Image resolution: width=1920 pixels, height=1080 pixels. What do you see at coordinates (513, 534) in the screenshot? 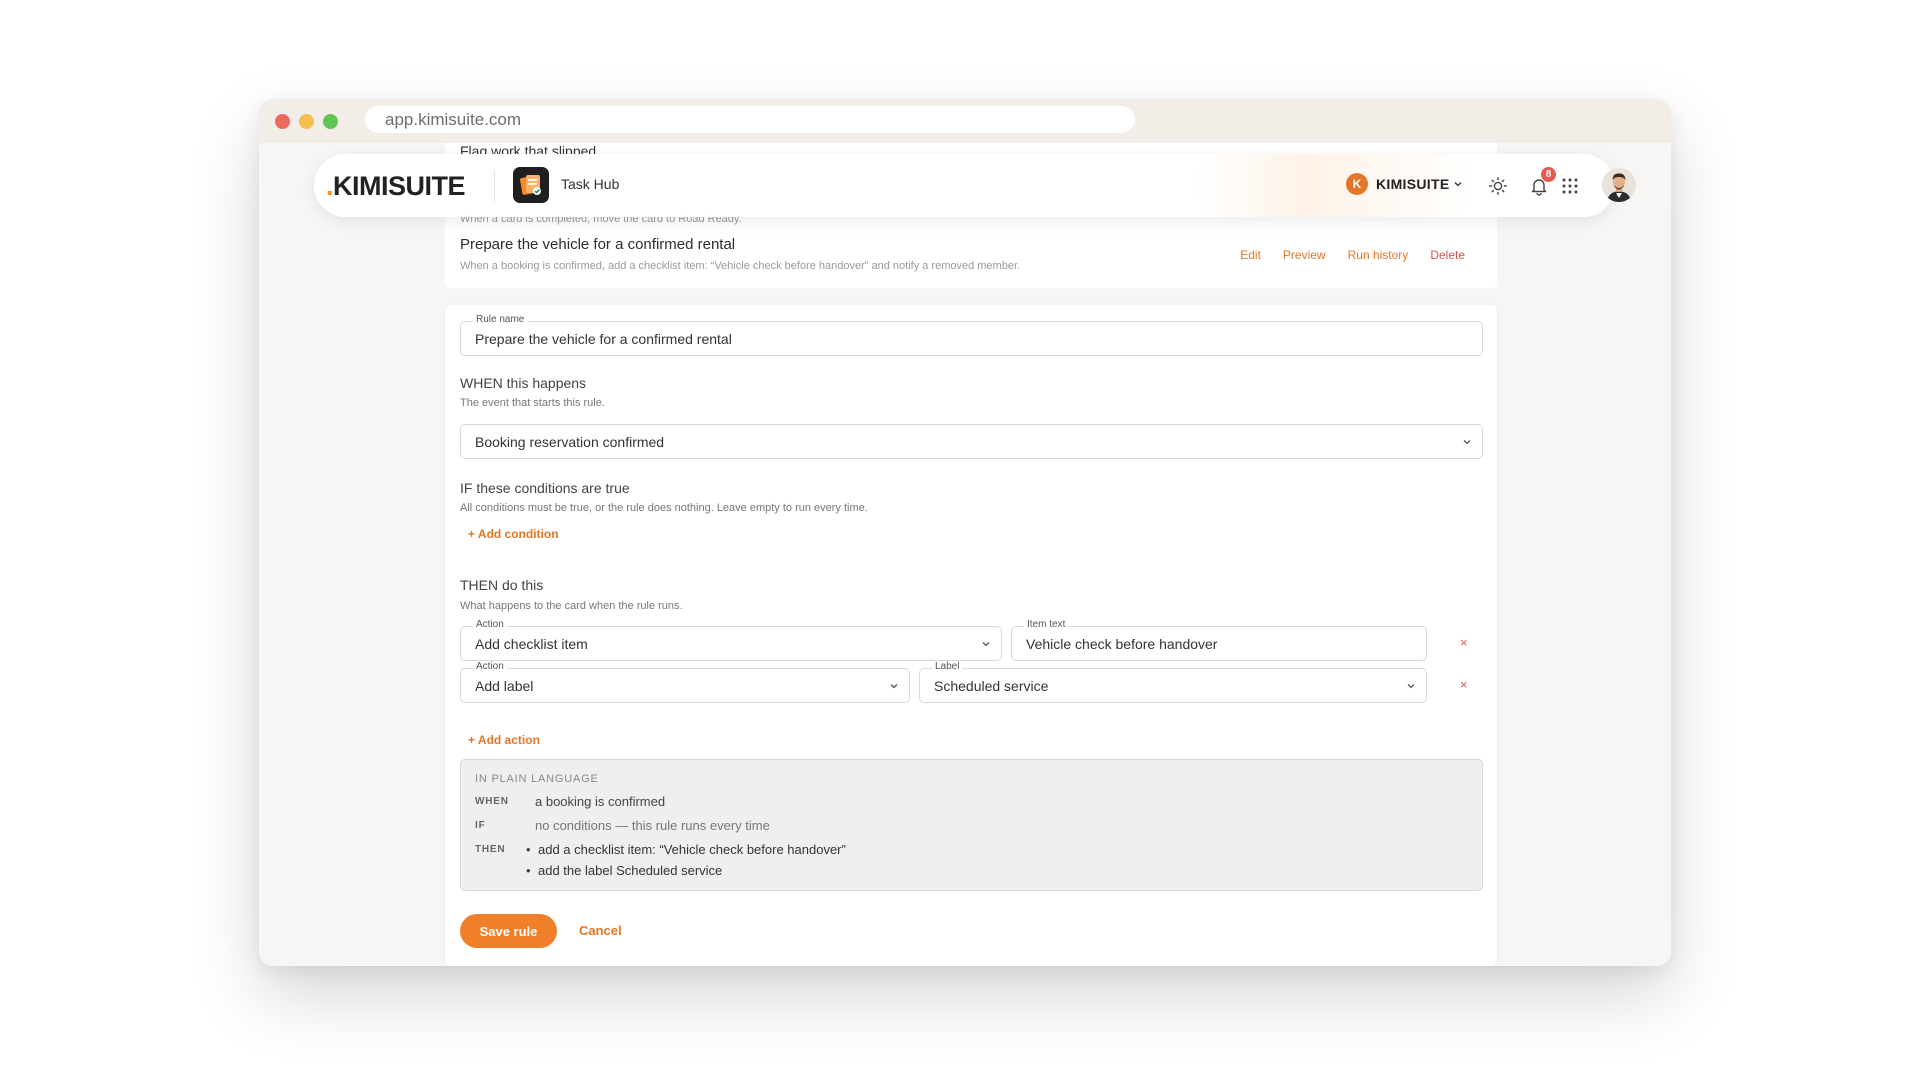
I see `add-condition-button: + Add condition` at bounding box center [513, 534].